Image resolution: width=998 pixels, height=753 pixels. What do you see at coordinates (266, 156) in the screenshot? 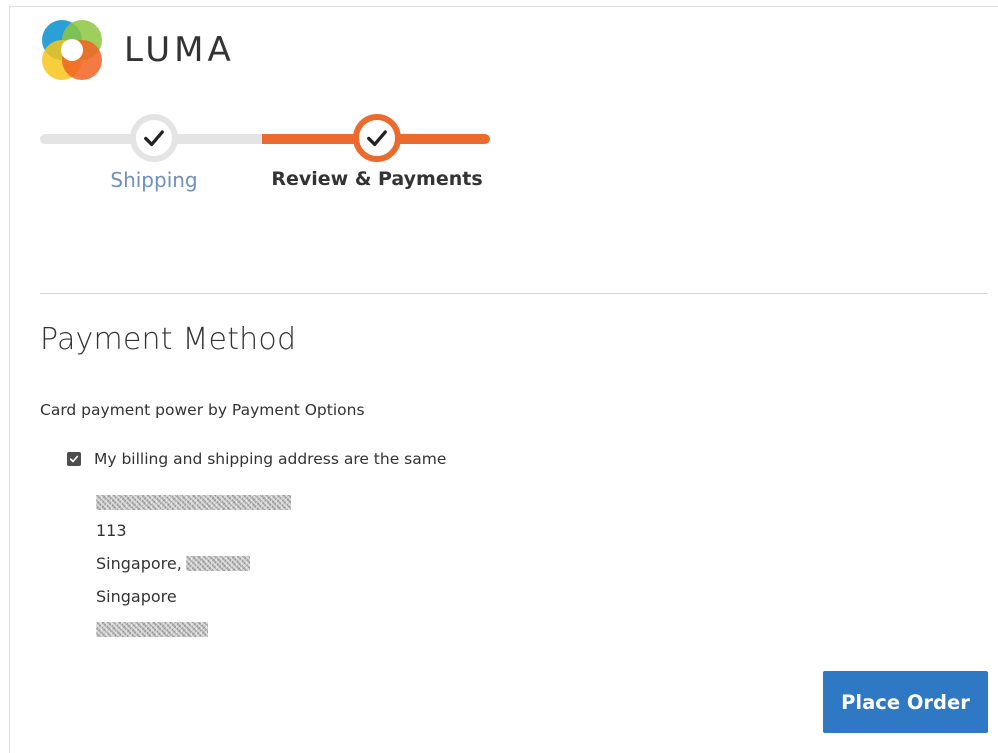
I see `checkout-progress-bar: Shipping Review & Payments` at bounding box center [266, 156].